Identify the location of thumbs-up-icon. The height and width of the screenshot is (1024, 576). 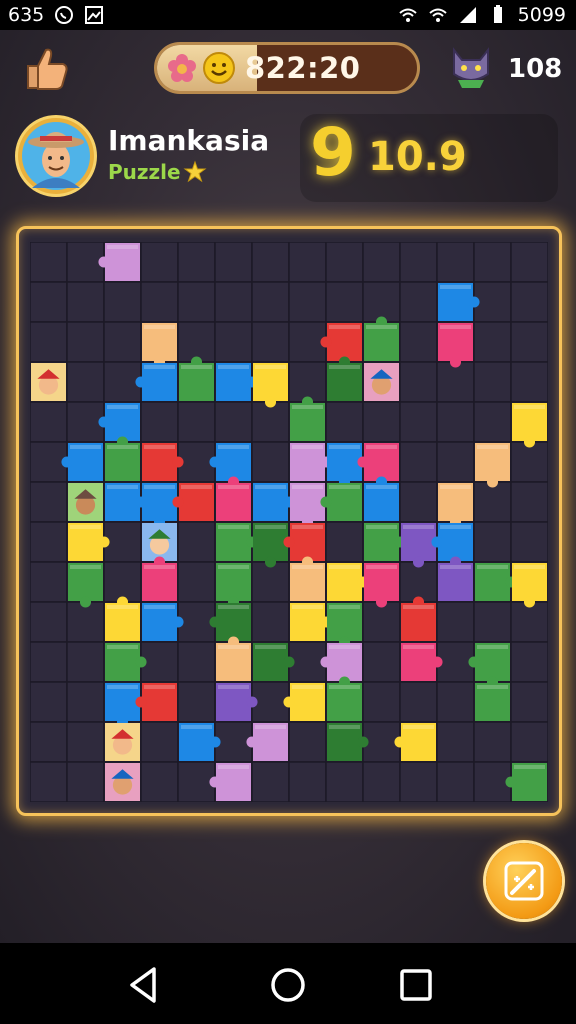
(46, 68).